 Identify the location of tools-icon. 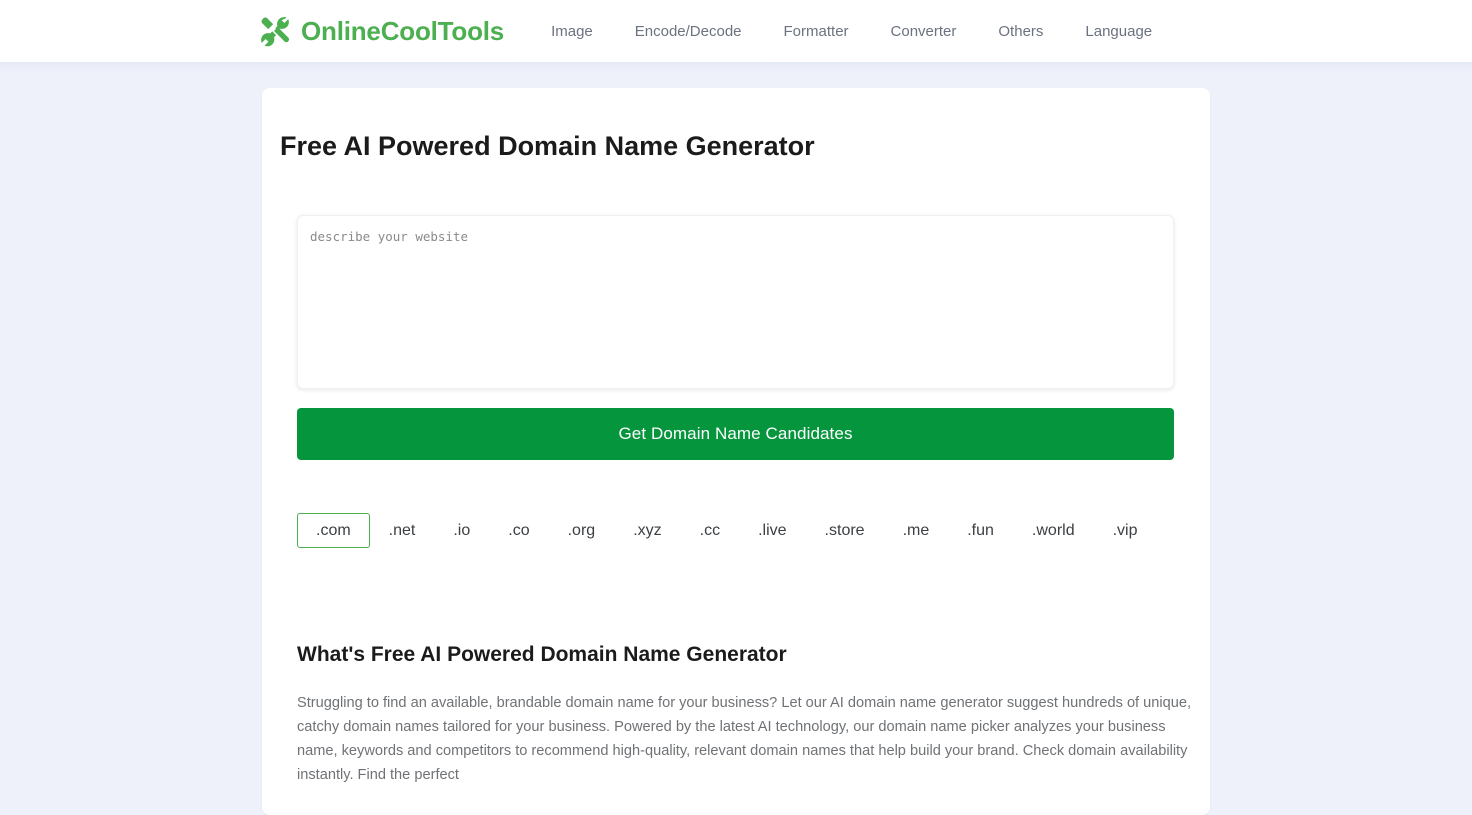
(275, 31).